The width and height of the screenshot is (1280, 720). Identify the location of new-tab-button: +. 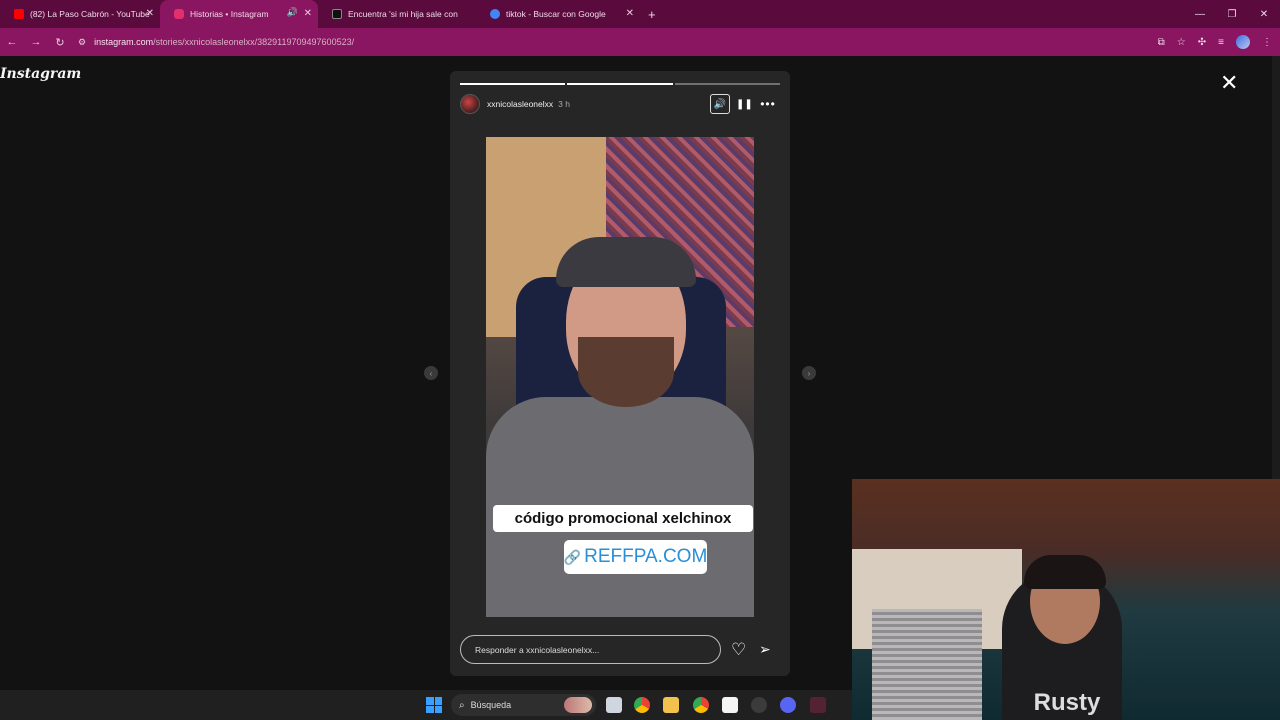
(652, 14).